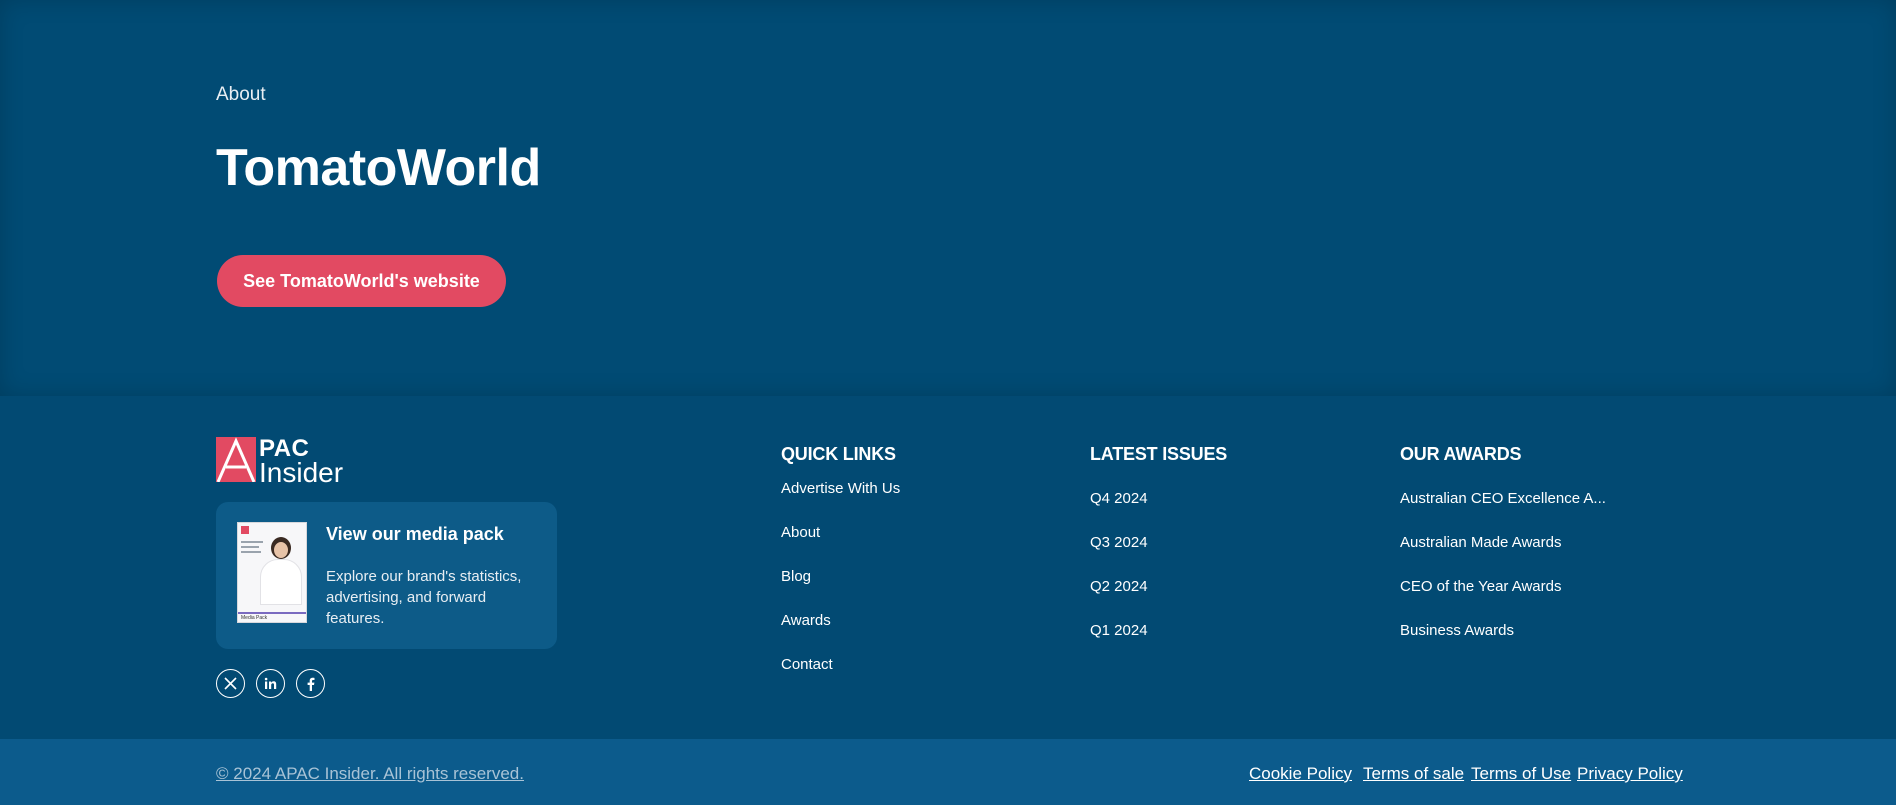 Image resolution: width=1896 pixels, height=805 pixels. What do you see at coordinates (1300, 774) in the screenshot?
I see `cookie-policy-link: Cookie Policy` at bounding box center [1300, 774].